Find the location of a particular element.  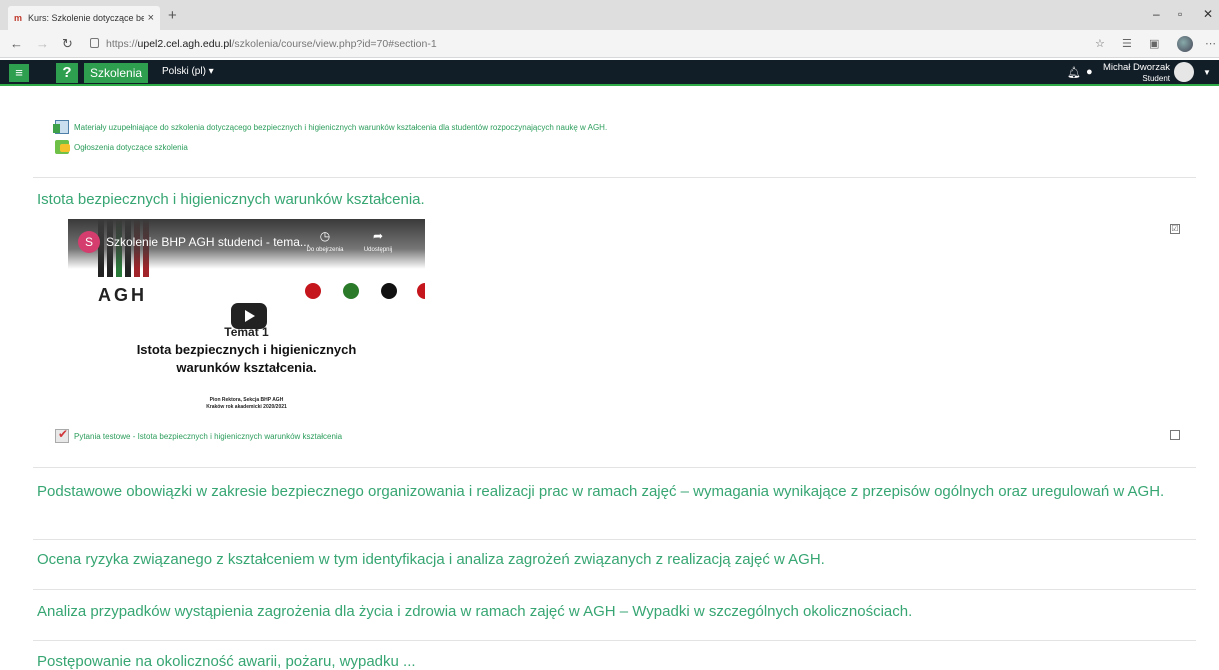

hamburger-icon: ≡ is located at coordinates (19, 73).